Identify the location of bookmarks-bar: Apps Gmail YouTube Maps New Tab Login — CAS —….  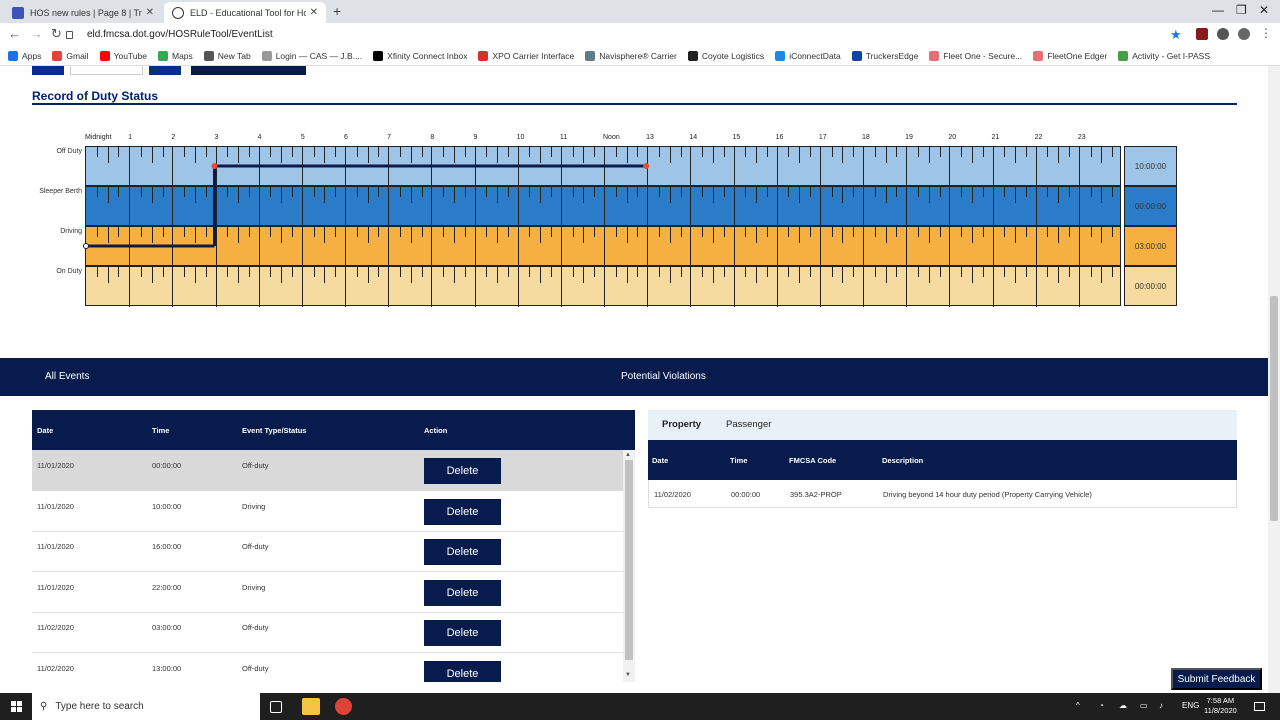
(640, 56).